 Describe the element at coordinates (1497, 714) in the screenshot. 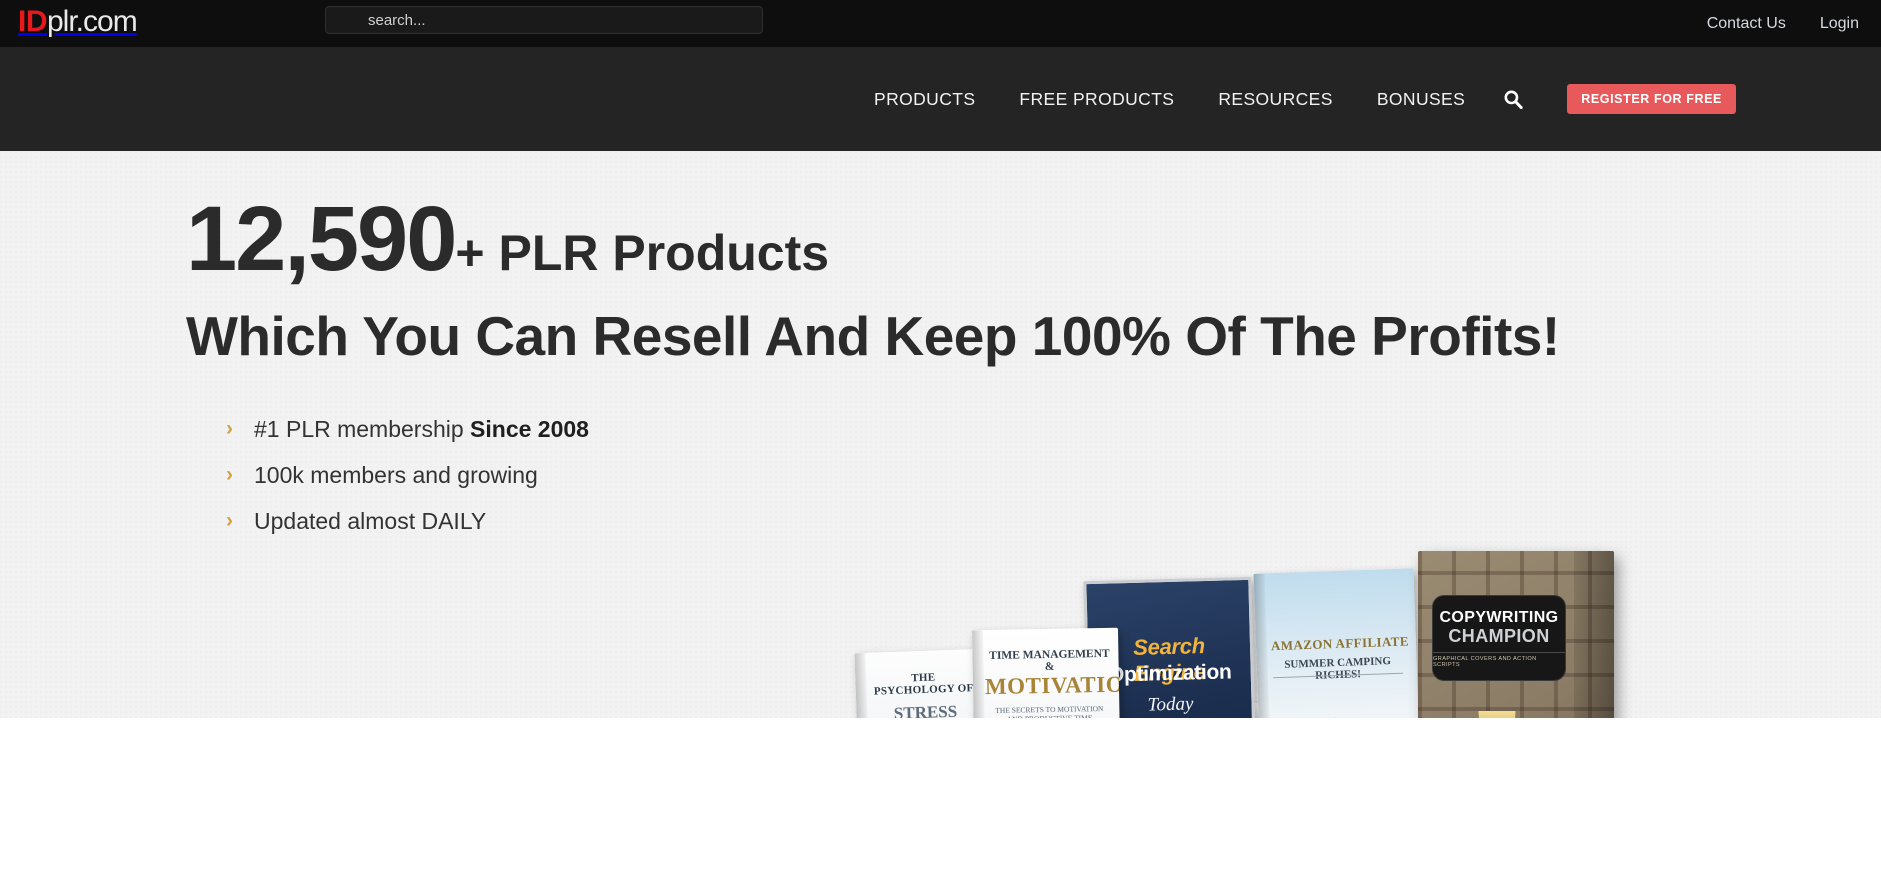

I see `trophy-icon` at that location.